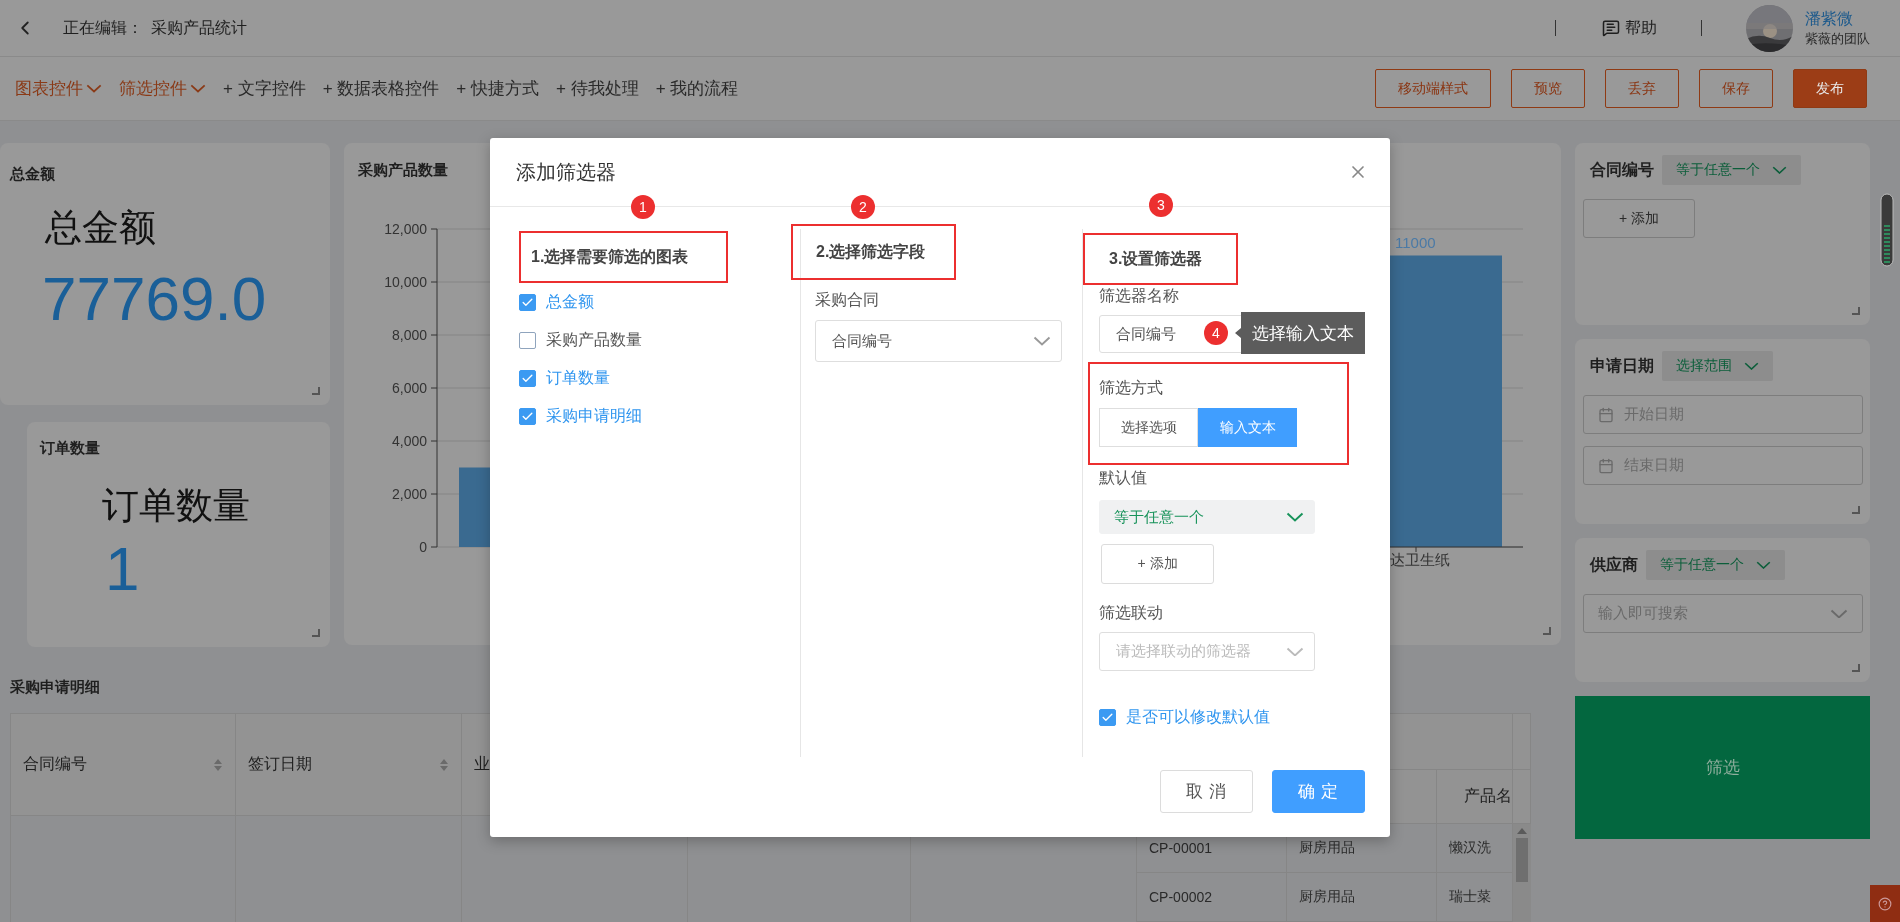 The height and width of the screenshot is (922, 1900). What do you see at coordinates (123, 765) in the screenshot?
I see `column-header: 合同编号` at bounding box center [123, 765].